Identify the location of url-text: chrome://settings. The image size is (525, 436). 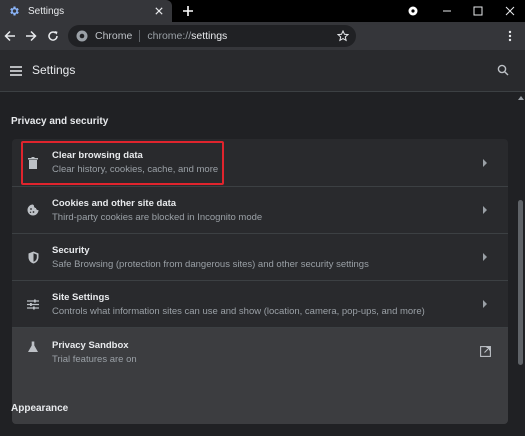
(187, 36).